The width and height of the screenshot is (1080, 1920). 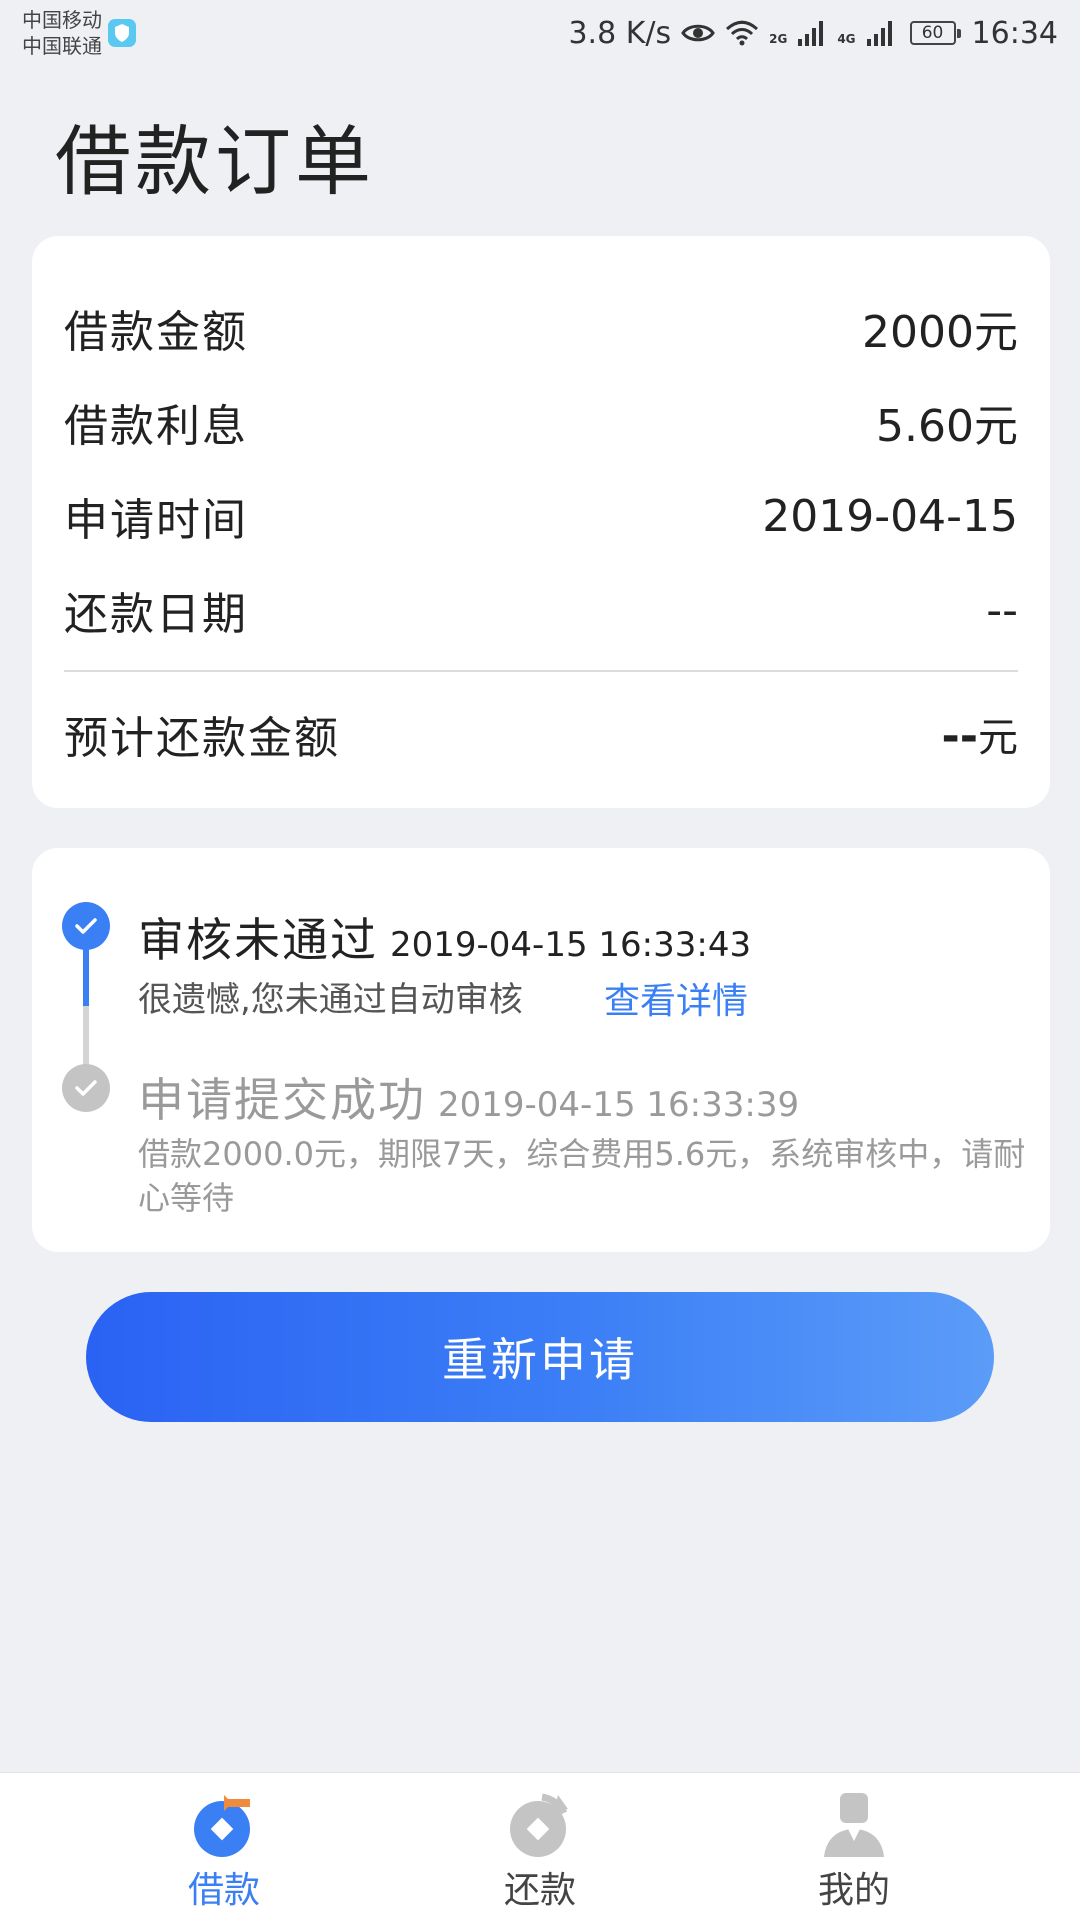 What do you see at coordinates (258, 940) in the screenshot?
I see `step-title: 审核未通过` at bounding box center [258, 940].